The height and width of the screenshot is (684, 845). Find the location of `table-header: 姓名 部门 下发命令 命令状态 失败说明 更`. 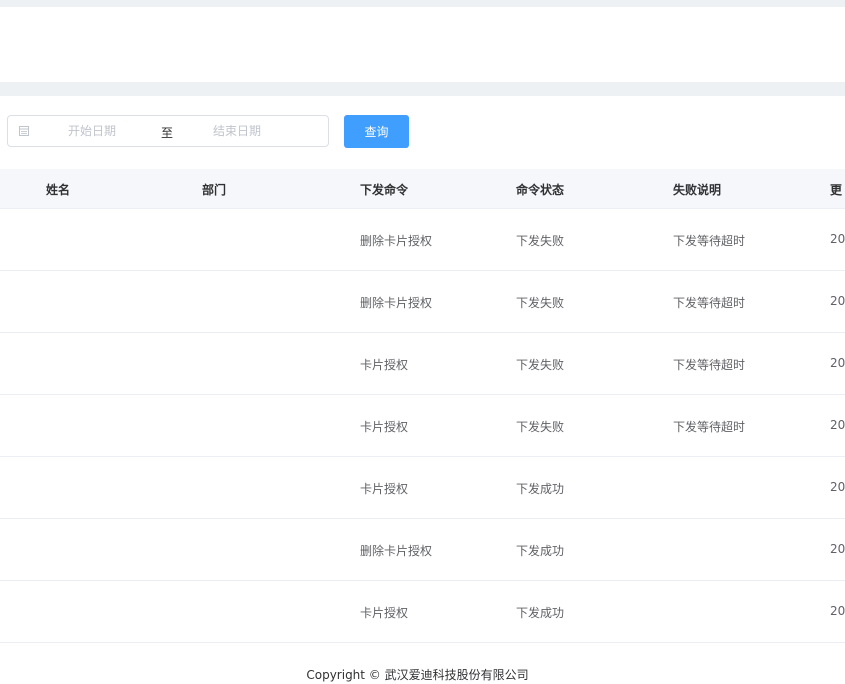

table-header: 姓名 部门 下发命令 命令状态 失败说明 更 is located at coordinates (422, 189).